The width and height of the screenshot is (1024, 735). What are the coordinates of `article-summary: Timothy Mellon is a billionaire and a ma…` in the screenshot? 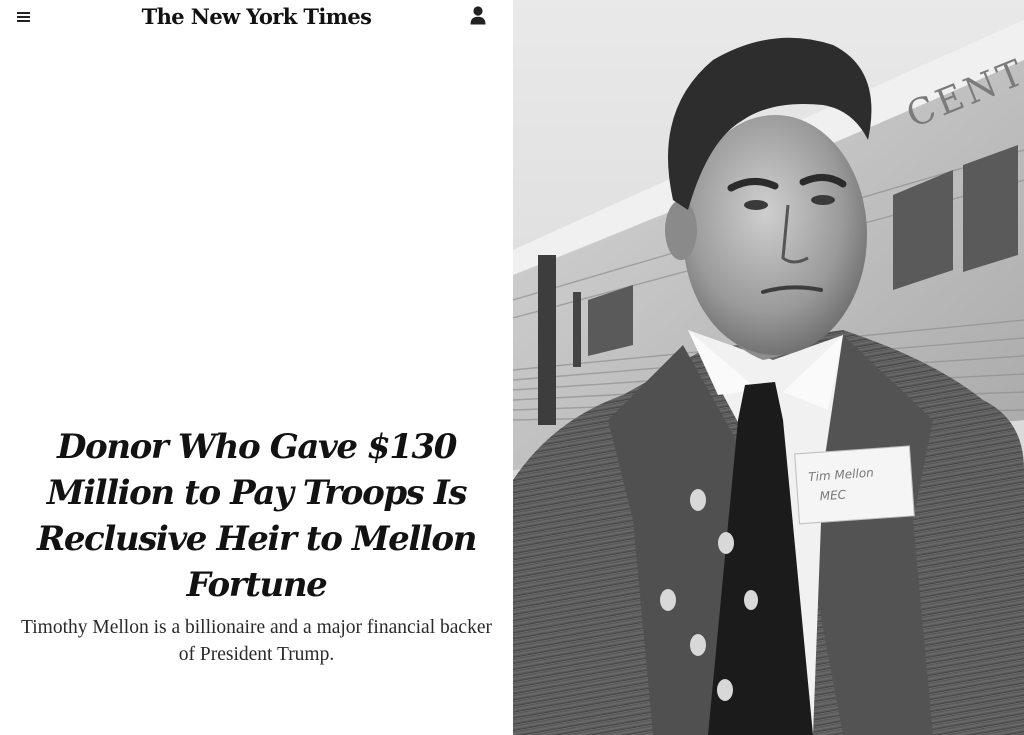 It's located at (256, 641).